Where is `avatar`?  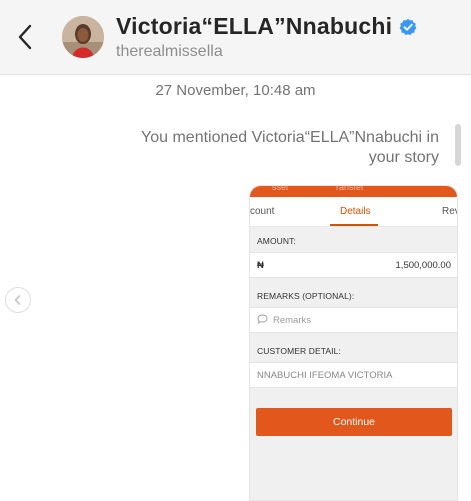 avatar is located at coordinates (83, 37).